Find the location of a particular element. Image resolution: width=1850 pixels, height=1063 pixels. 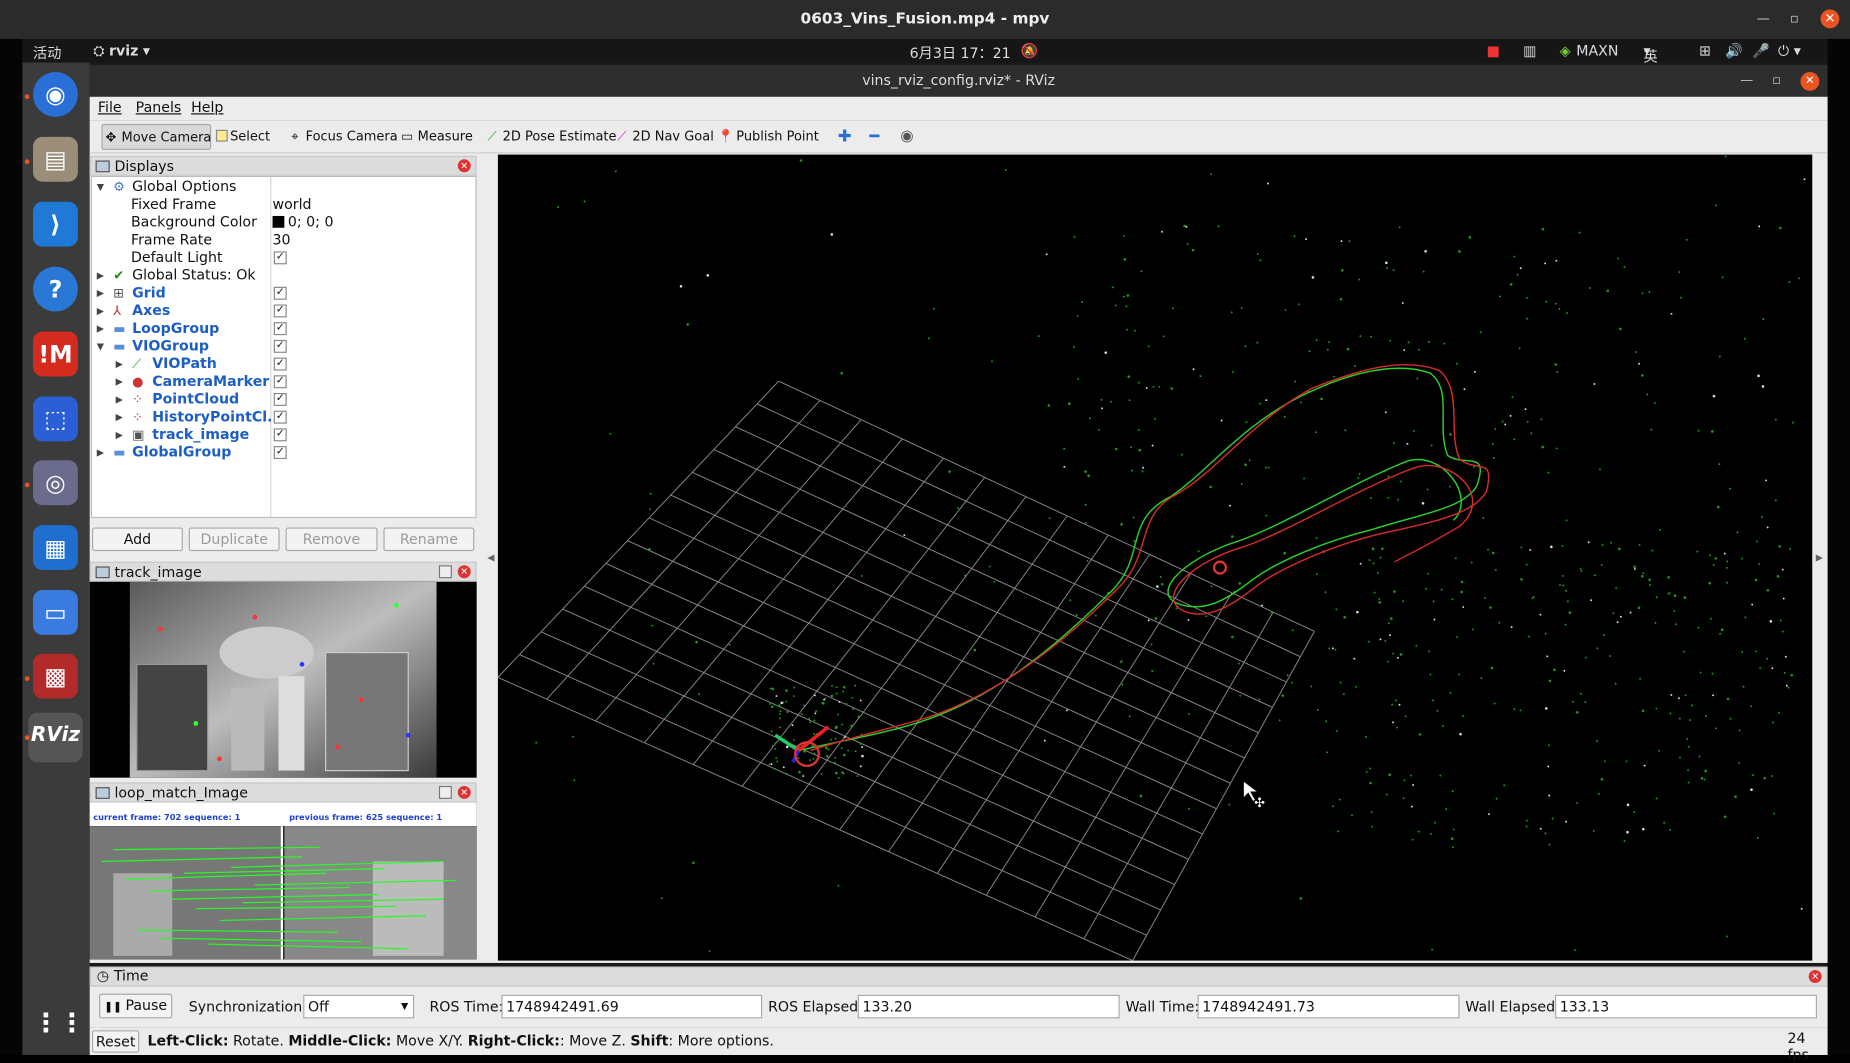

record-icon: ■ is located at coordinates (1493, 50).